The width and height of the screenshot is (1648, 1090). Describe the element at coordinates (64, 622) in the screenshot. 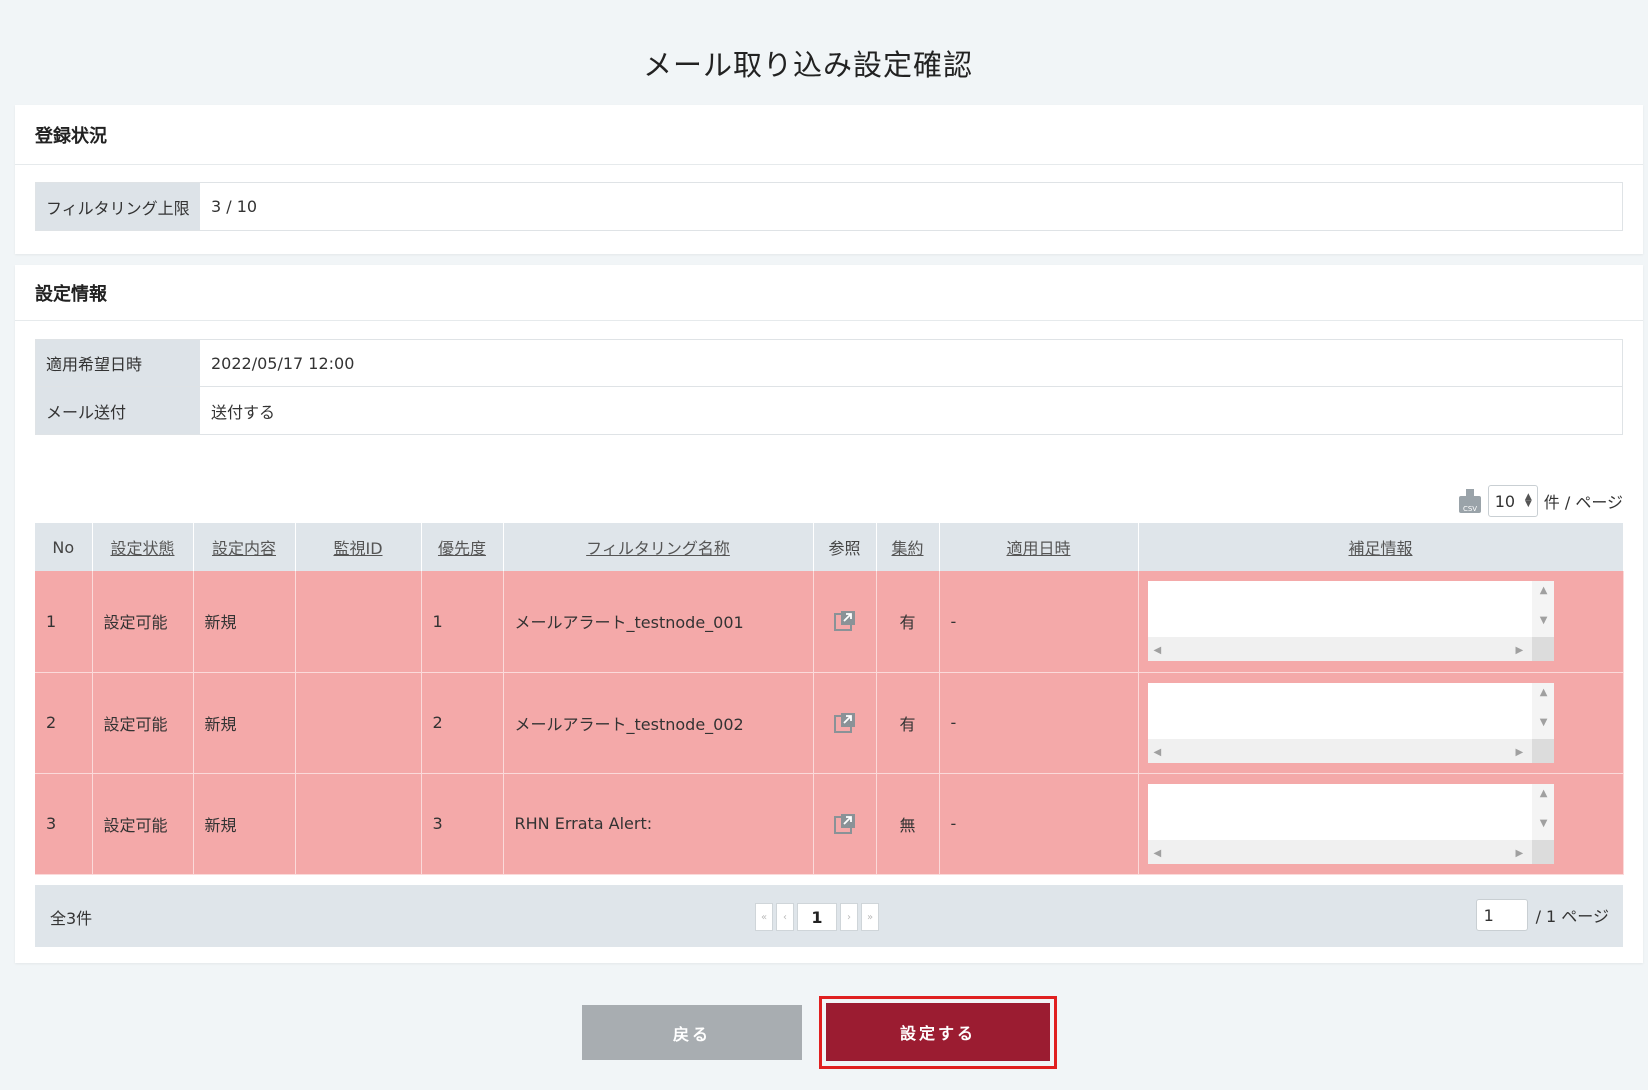

I see `cell-no: 1` at that location.